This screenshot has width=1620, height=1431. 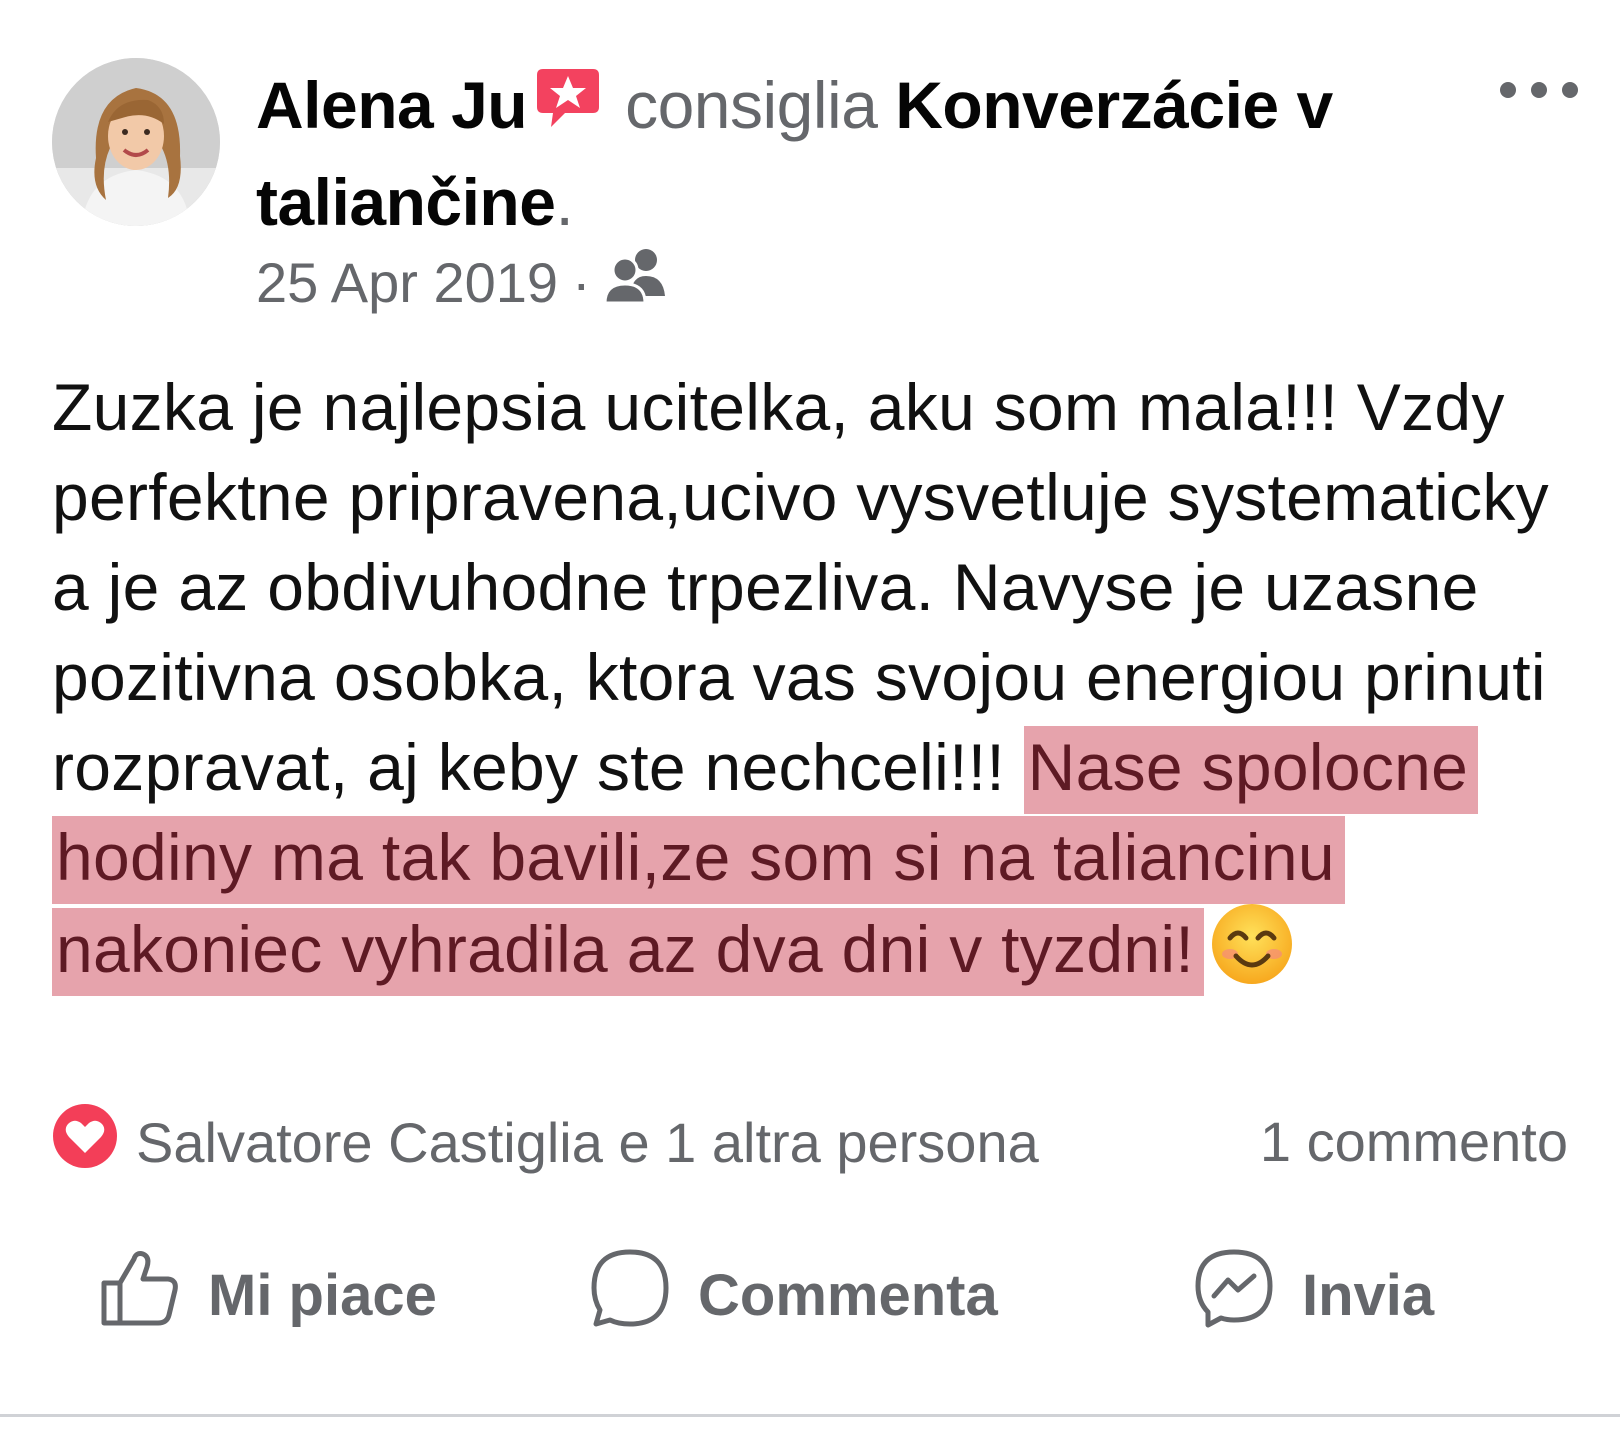 I want to click on send-label: Invia, so click(x=1368, y=1295).